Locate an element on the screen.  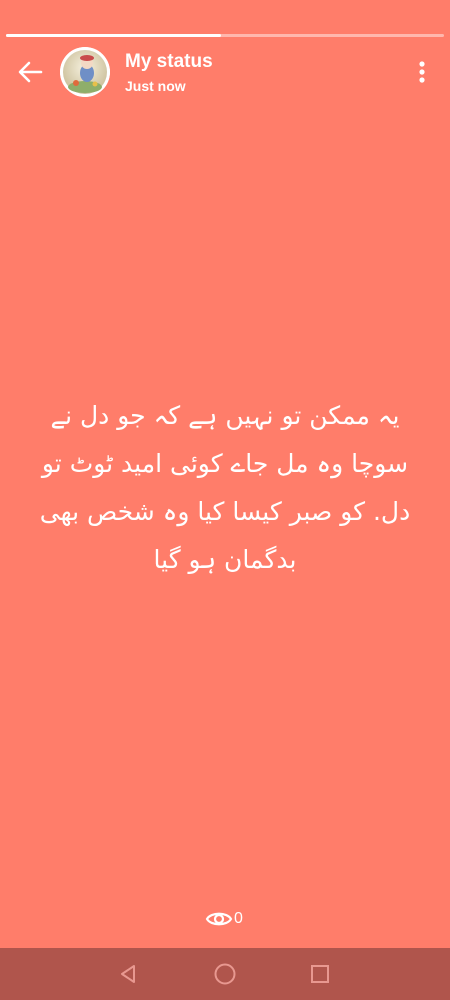
back-button is located at coordinates (30, 72).